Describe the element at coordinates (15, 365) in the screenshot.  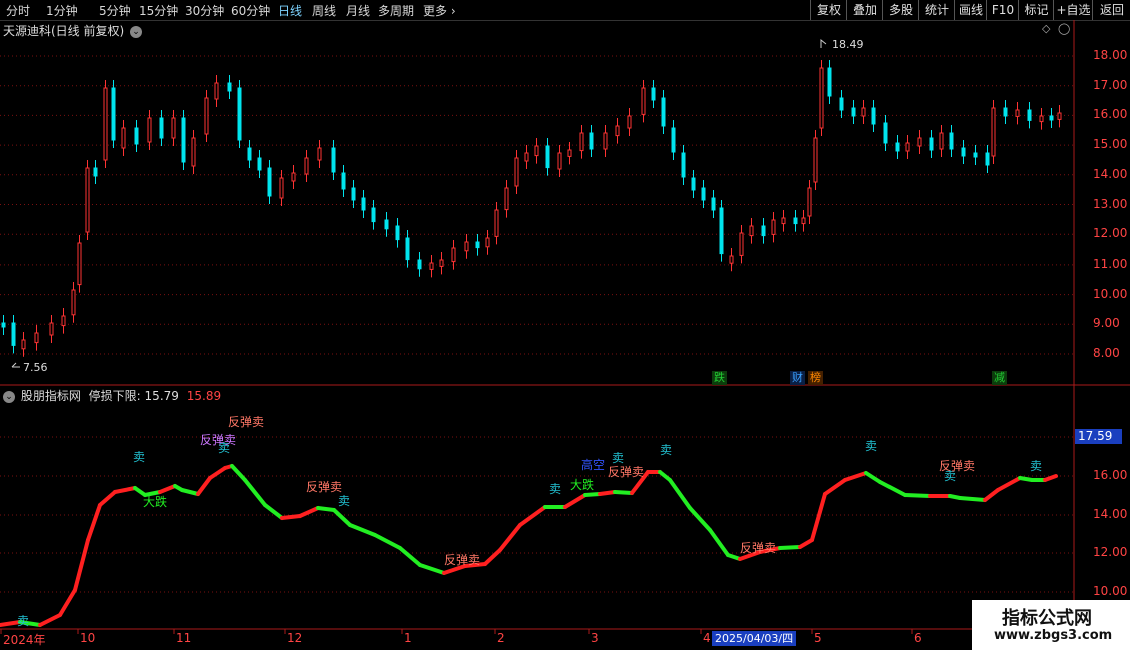
I see `low-pointer-icon` at that location.